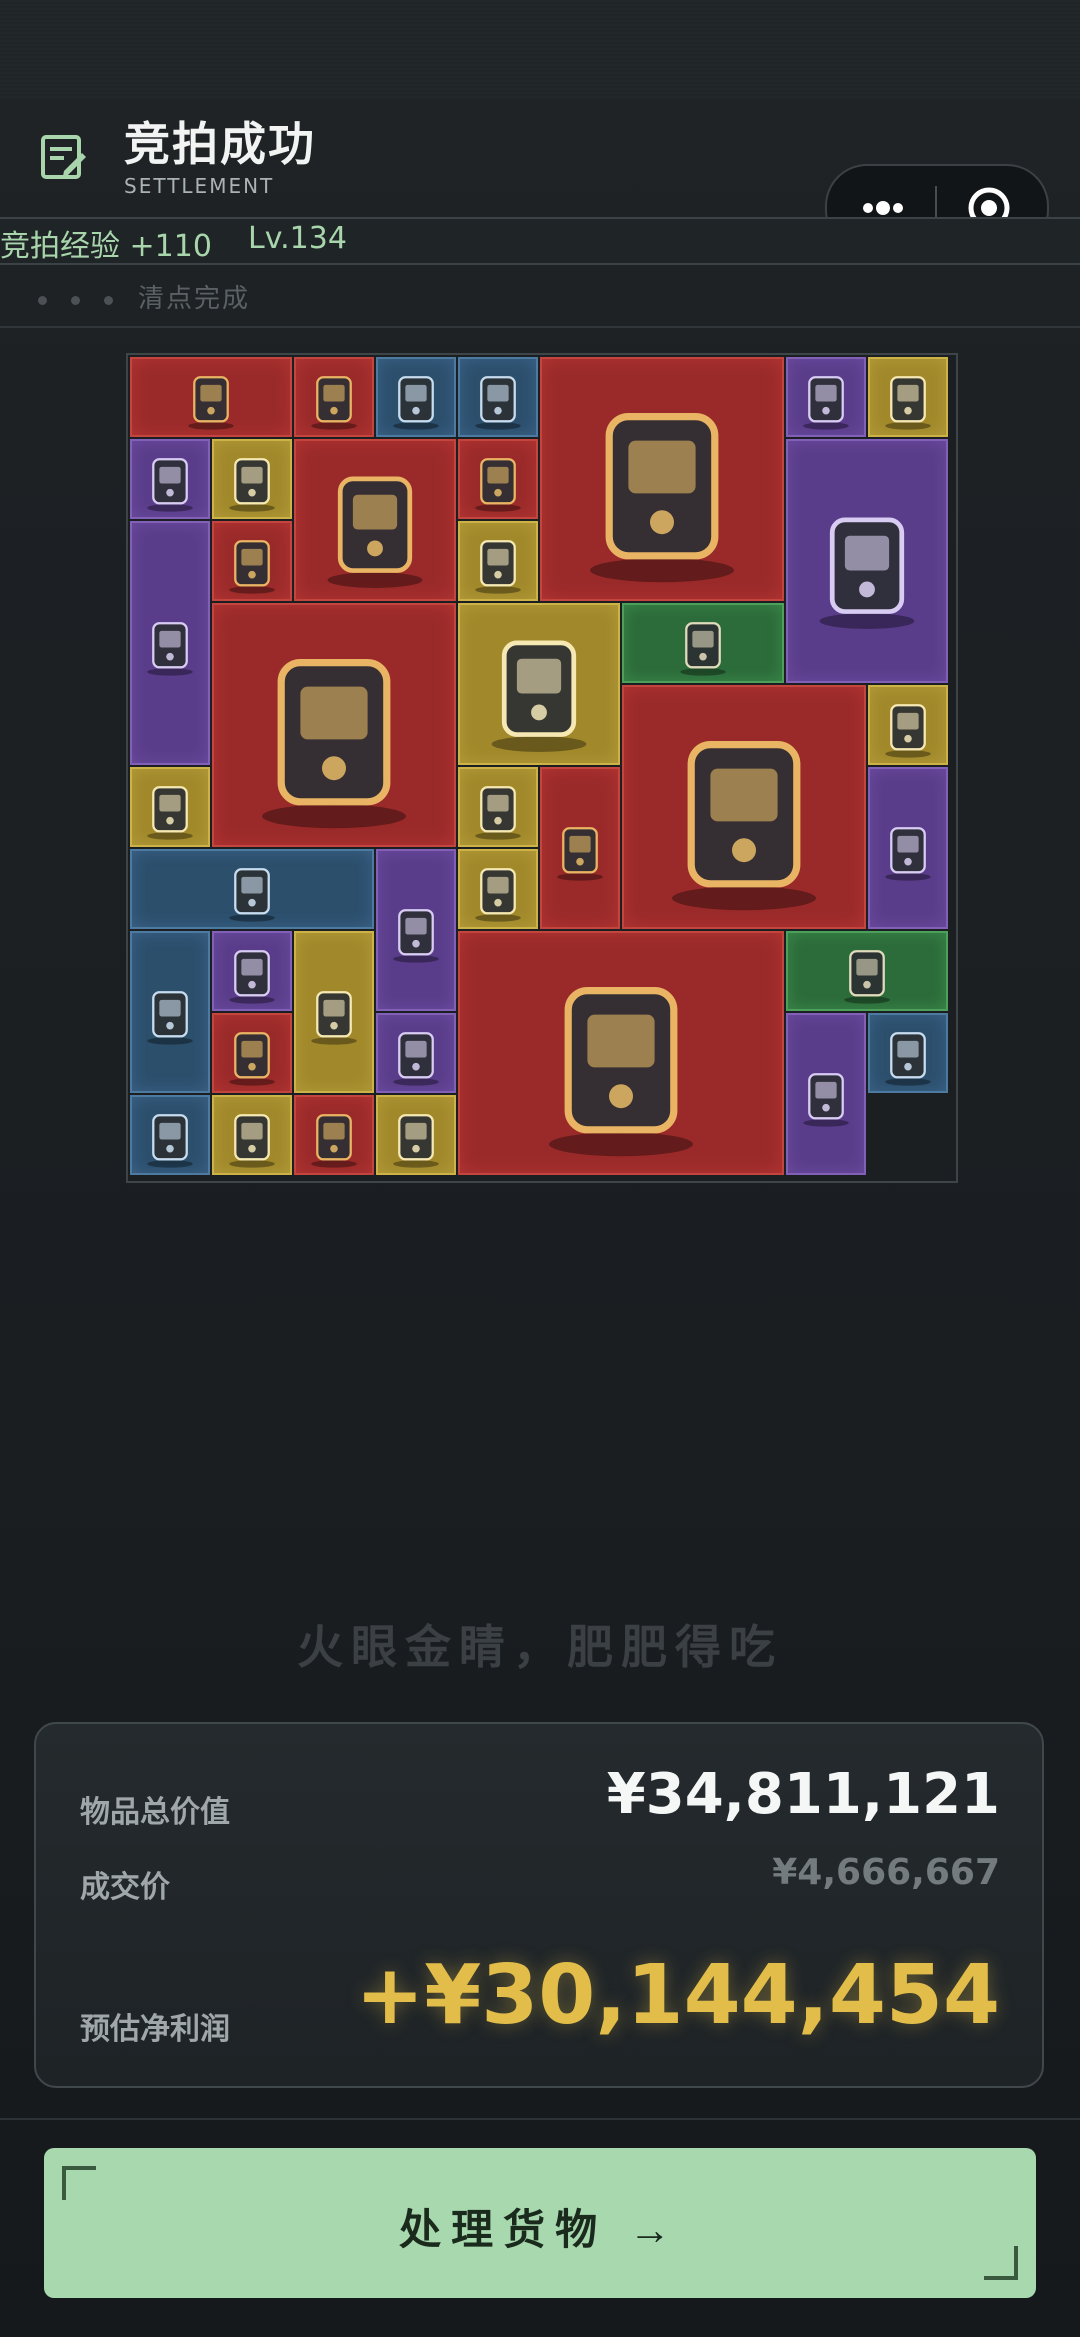 Image resolution: width=1080 pixels, height=2337 pixels. Describe the element at coordinates (540, 1647) in the screenshot. I see `slogan: 火眼金睛，肥肥得吃` at that location.